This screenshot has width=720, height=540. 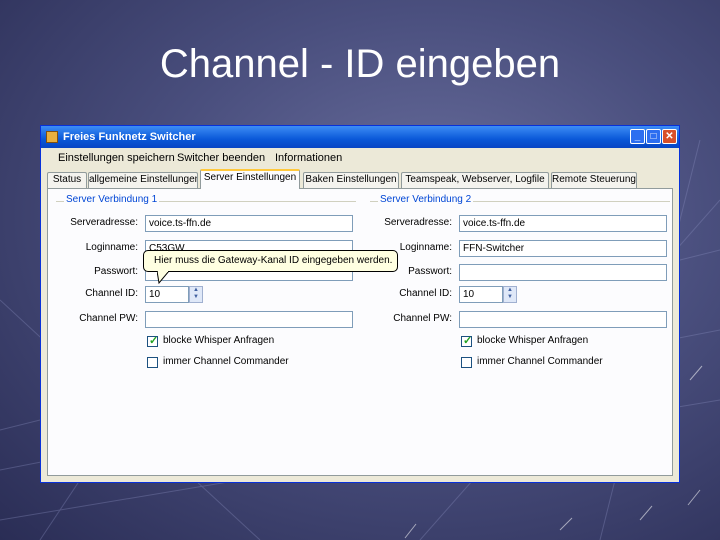 I want to click on tooltip-pointer, so click(x=163, y=278).